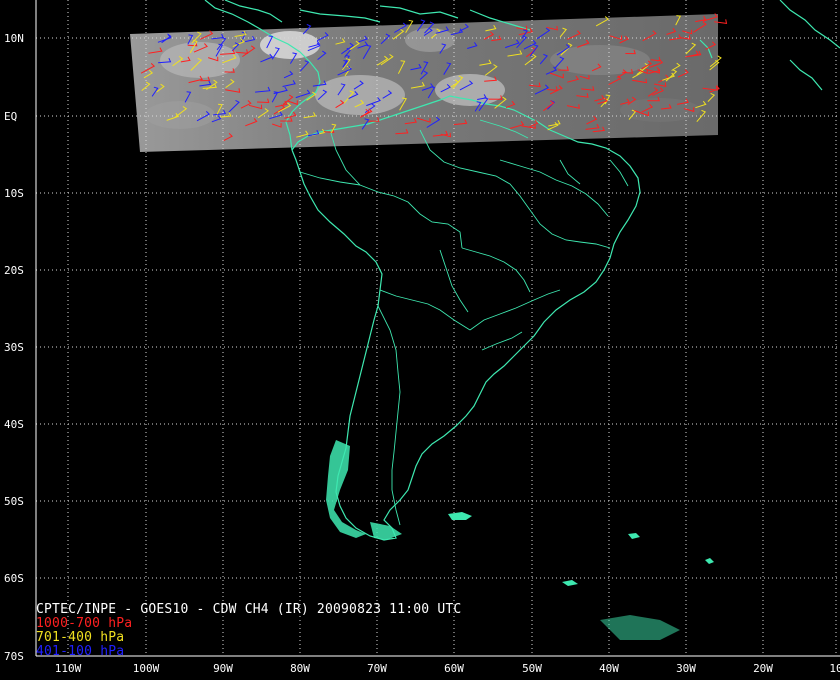 The width and height of the screenshot is (840, 680). Describe the element at coordinates (80, 651) in the screenshot. I see `legend-level-high: 401-100 hPa` at that location.